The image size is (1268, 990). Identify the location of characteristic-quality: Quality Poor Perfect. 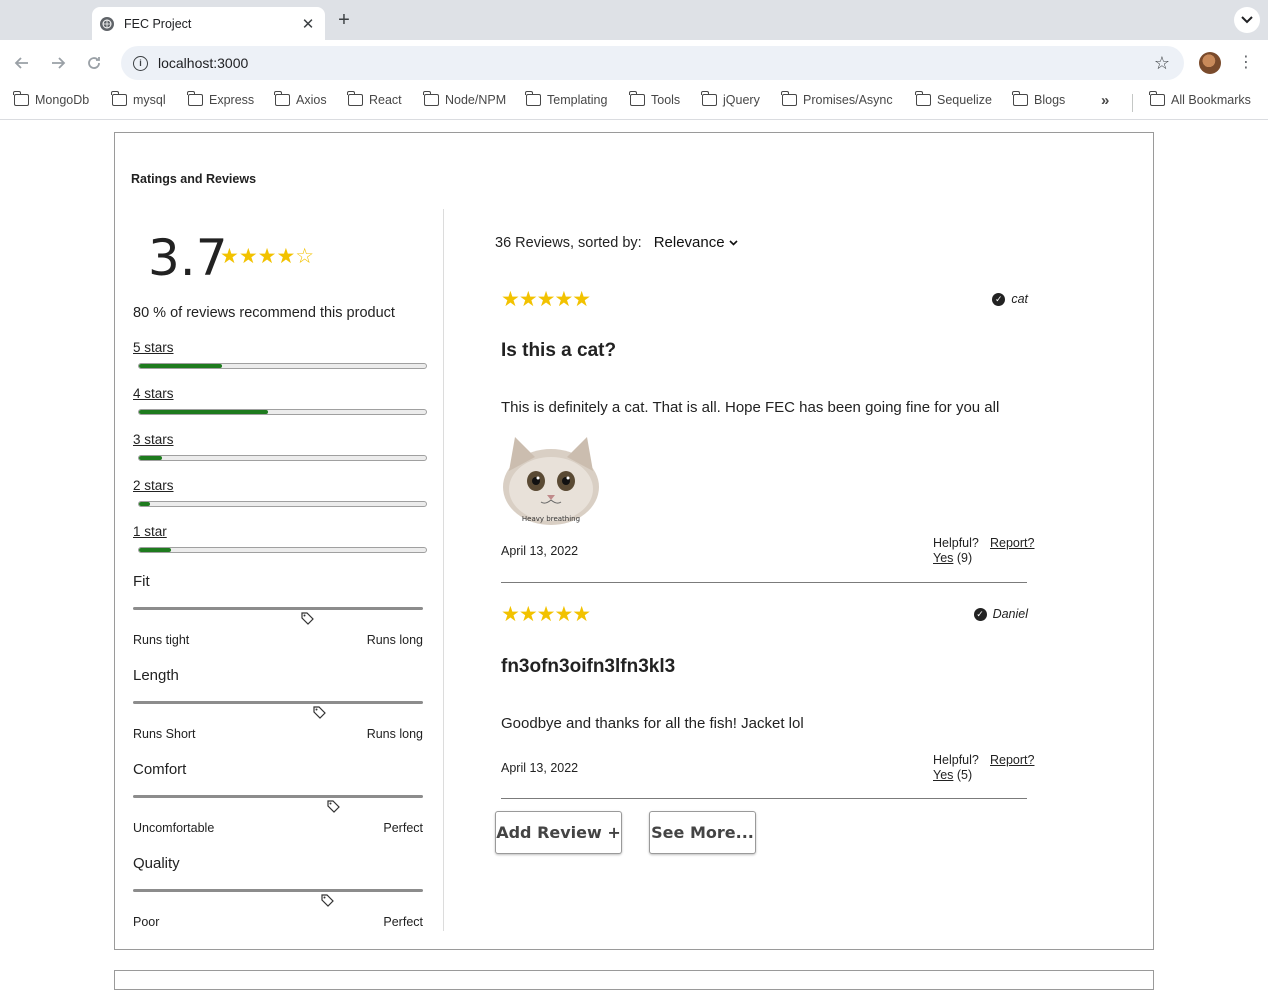
(278, 895).